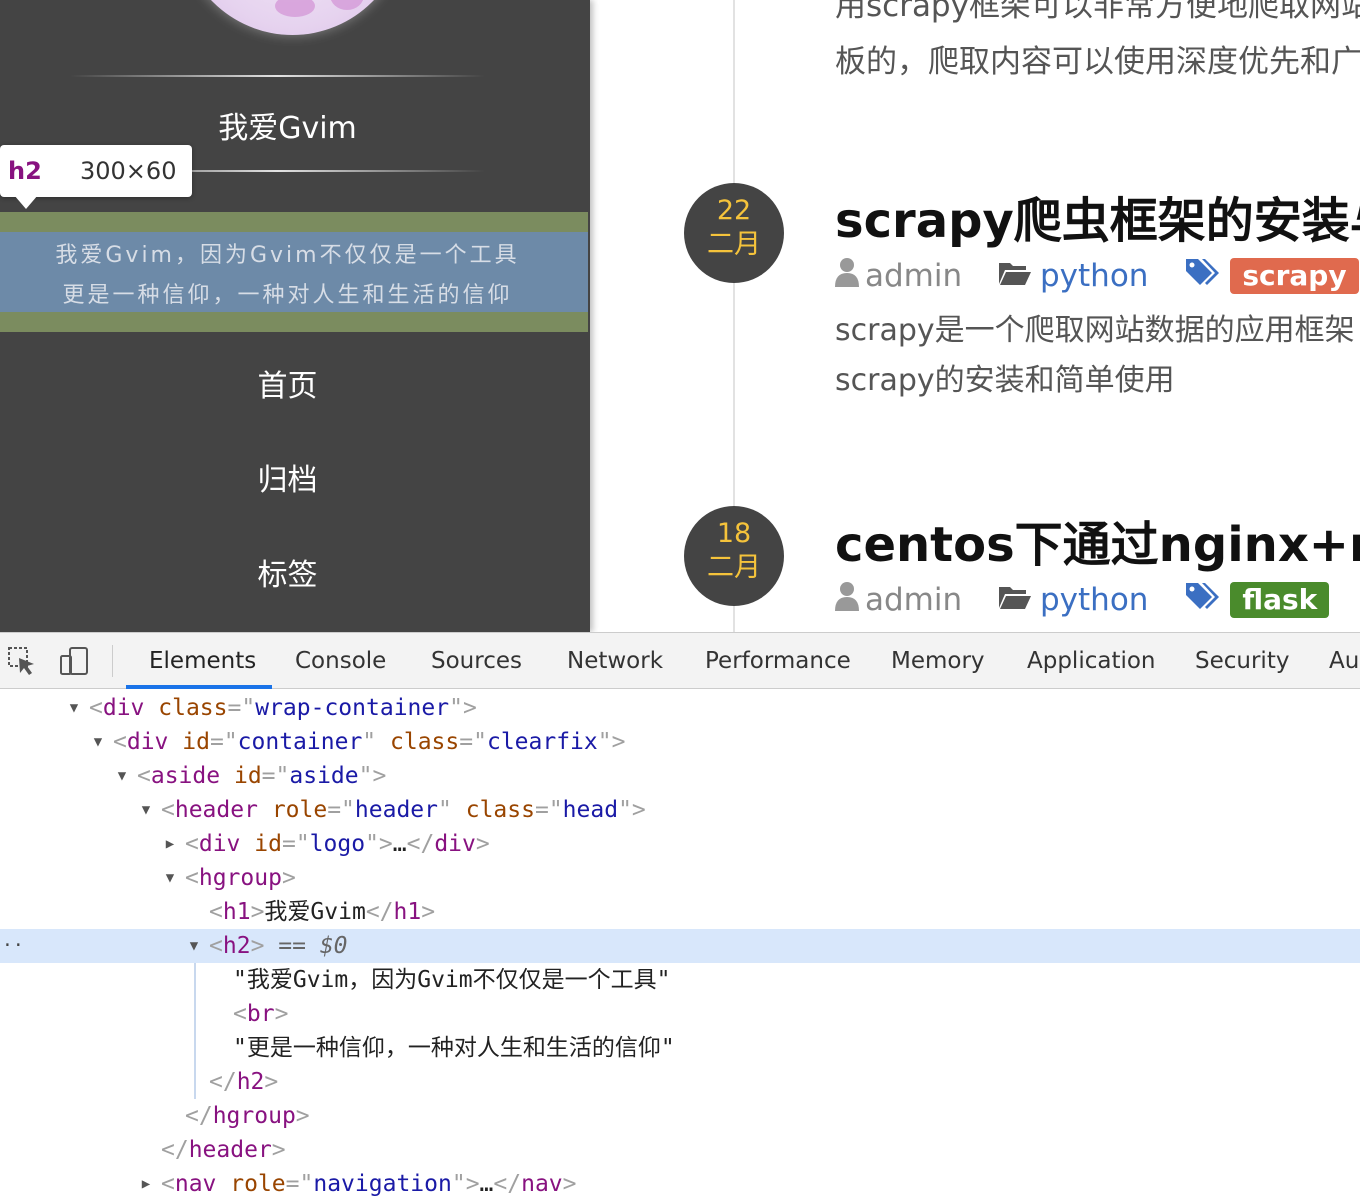  Describe the element at coordinates (112, 661) in the screenshot. I see `toolbar-divider` at that location.